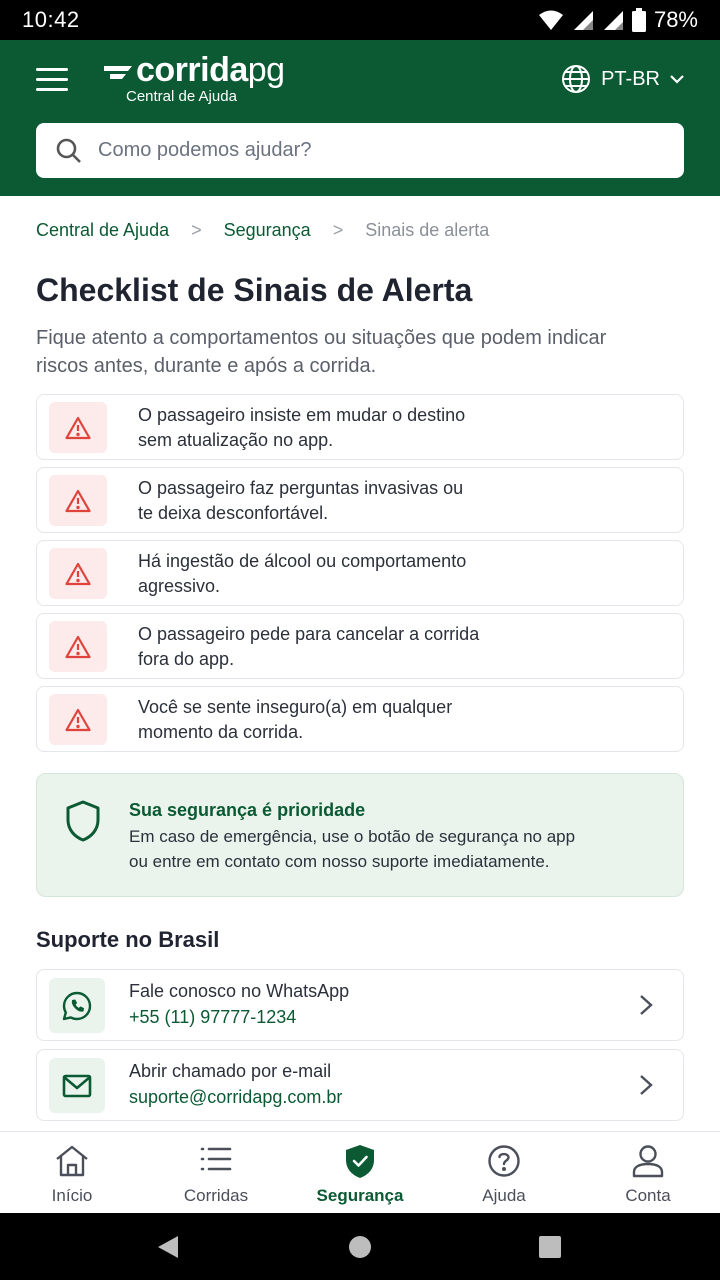  Describe the element at coordinates (504, 1161) in the screenshot. I see `help-circle-icon` at that location.